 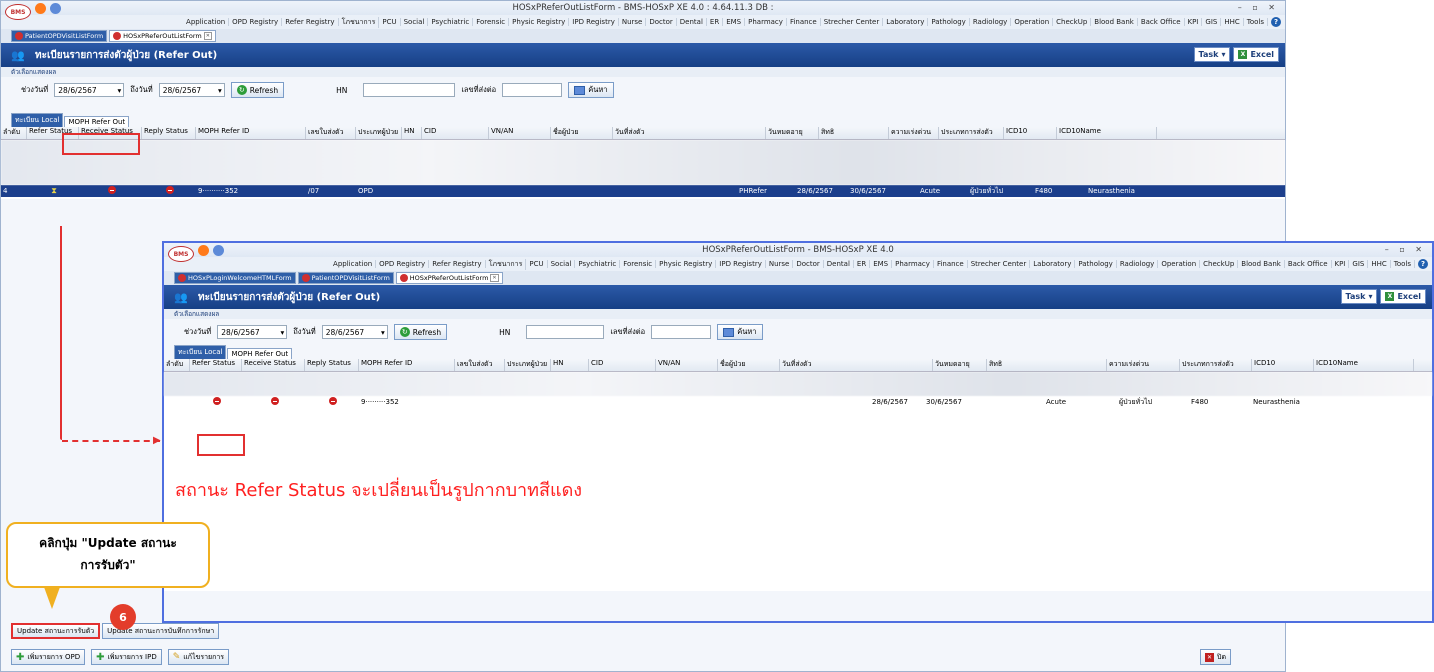 I want to click on menu-item: HHC, so click(x=1232, y=22).